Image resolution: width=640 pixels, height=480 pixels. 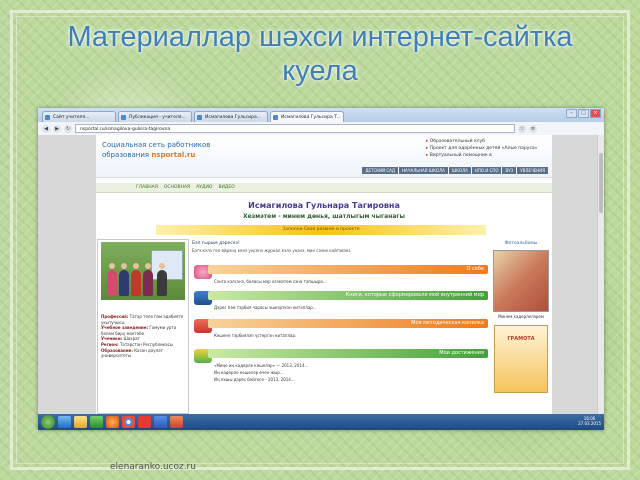 What do you see at coordinates (521, 281) in the screenshot?
I see `album-photo` at bounding box center [521, 281].